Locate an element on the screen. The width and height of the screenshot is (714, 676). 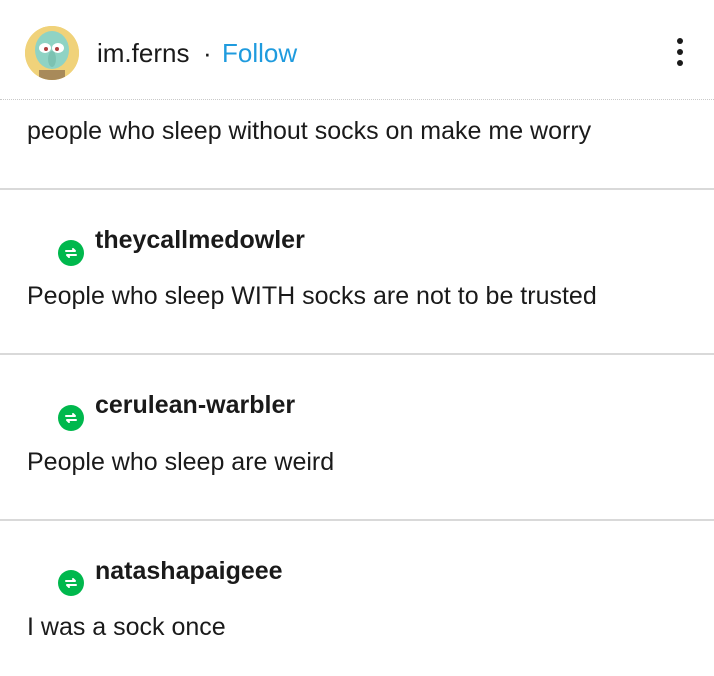
avatar is located at coordinates (52, 53).